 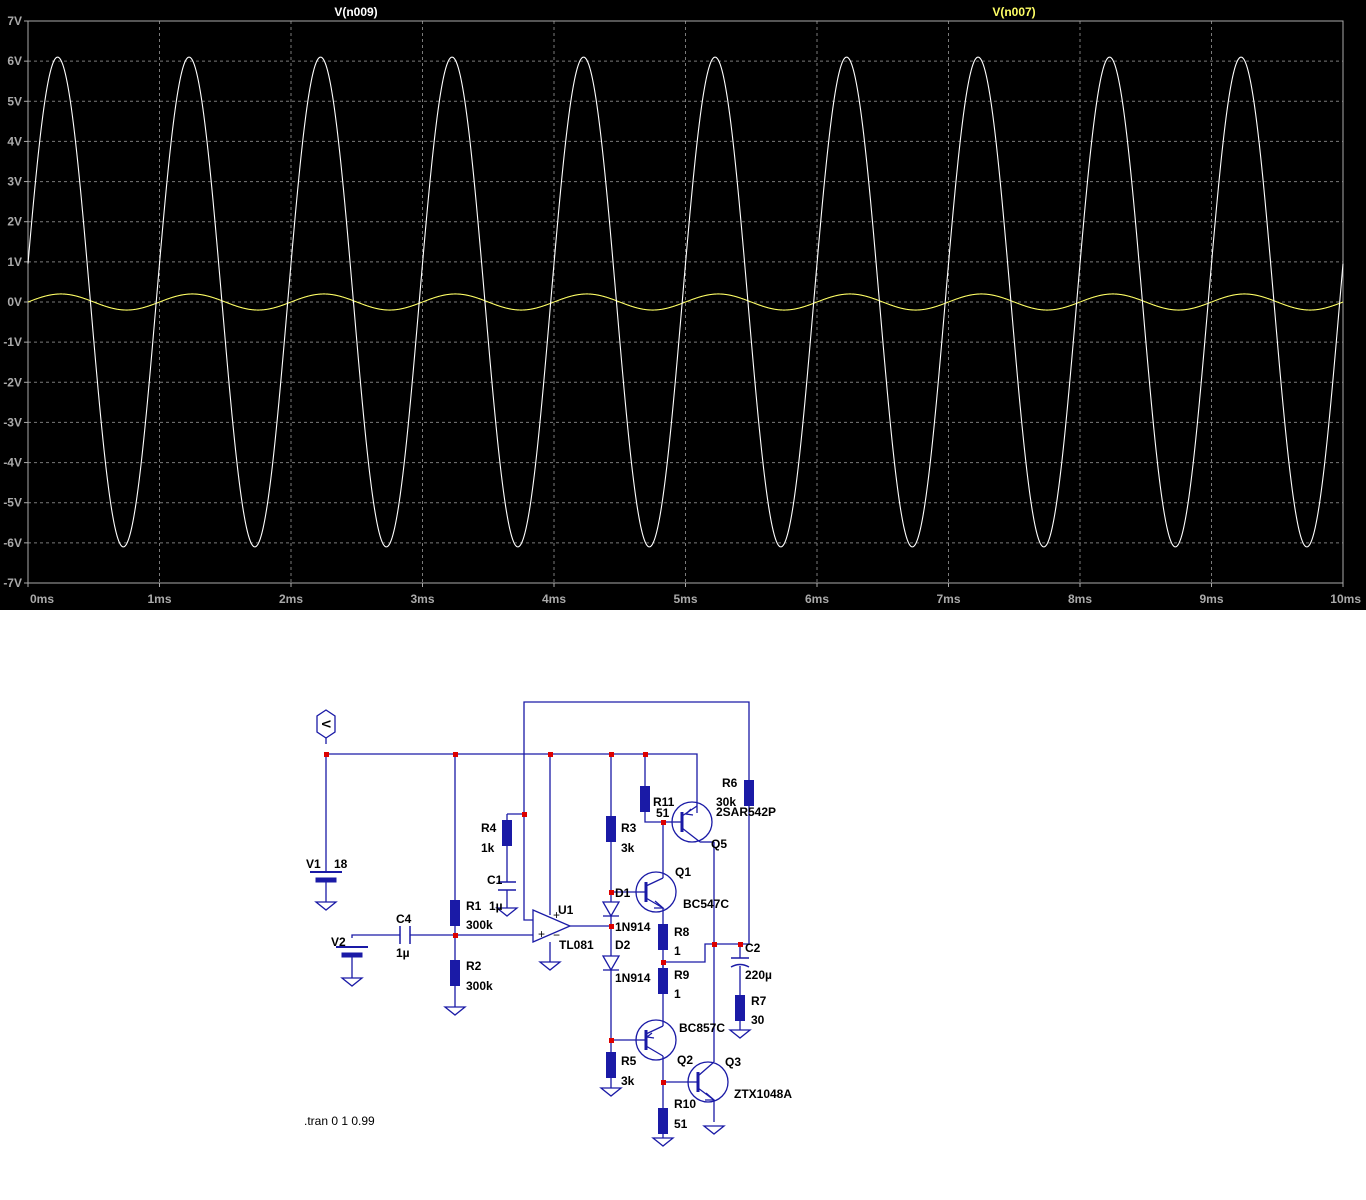 I want to click on x-tick-label: 9ms, so click(x=1211, y=599).